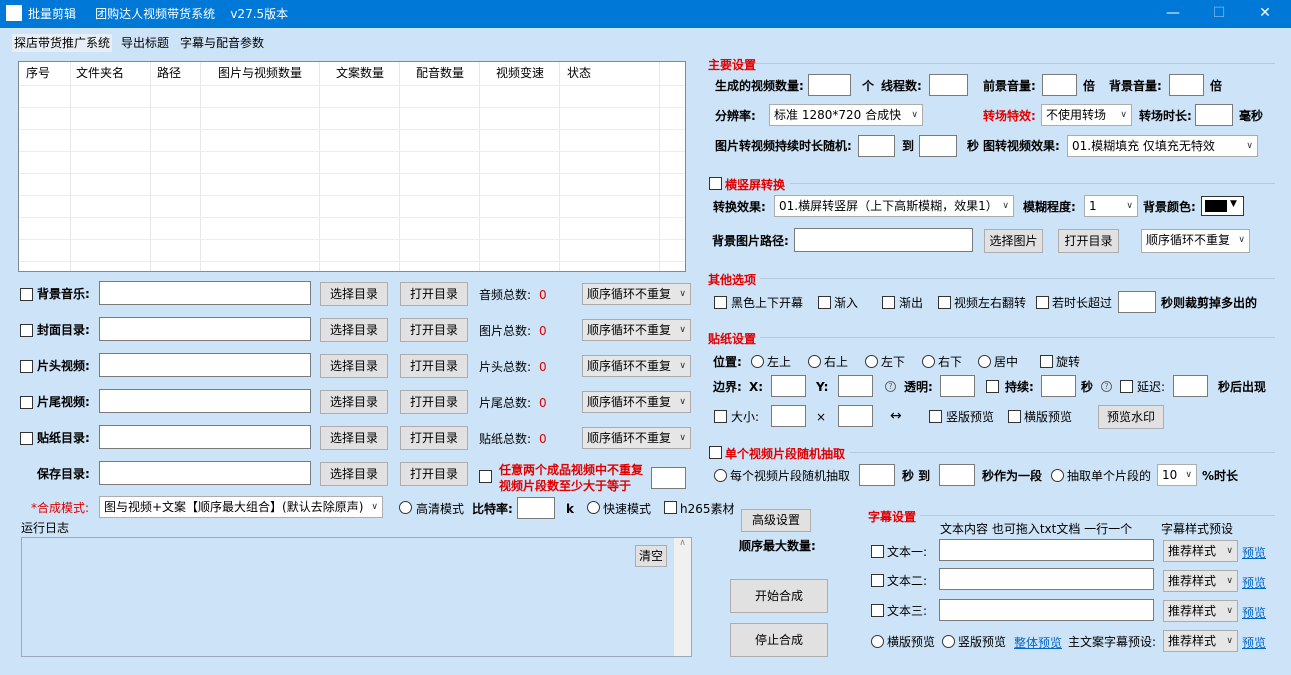 This screenshot has height=675, width=1291. Describe the element at coordinates (1186, 85) in the screenshot. I see `bg-volume-input` at that location.